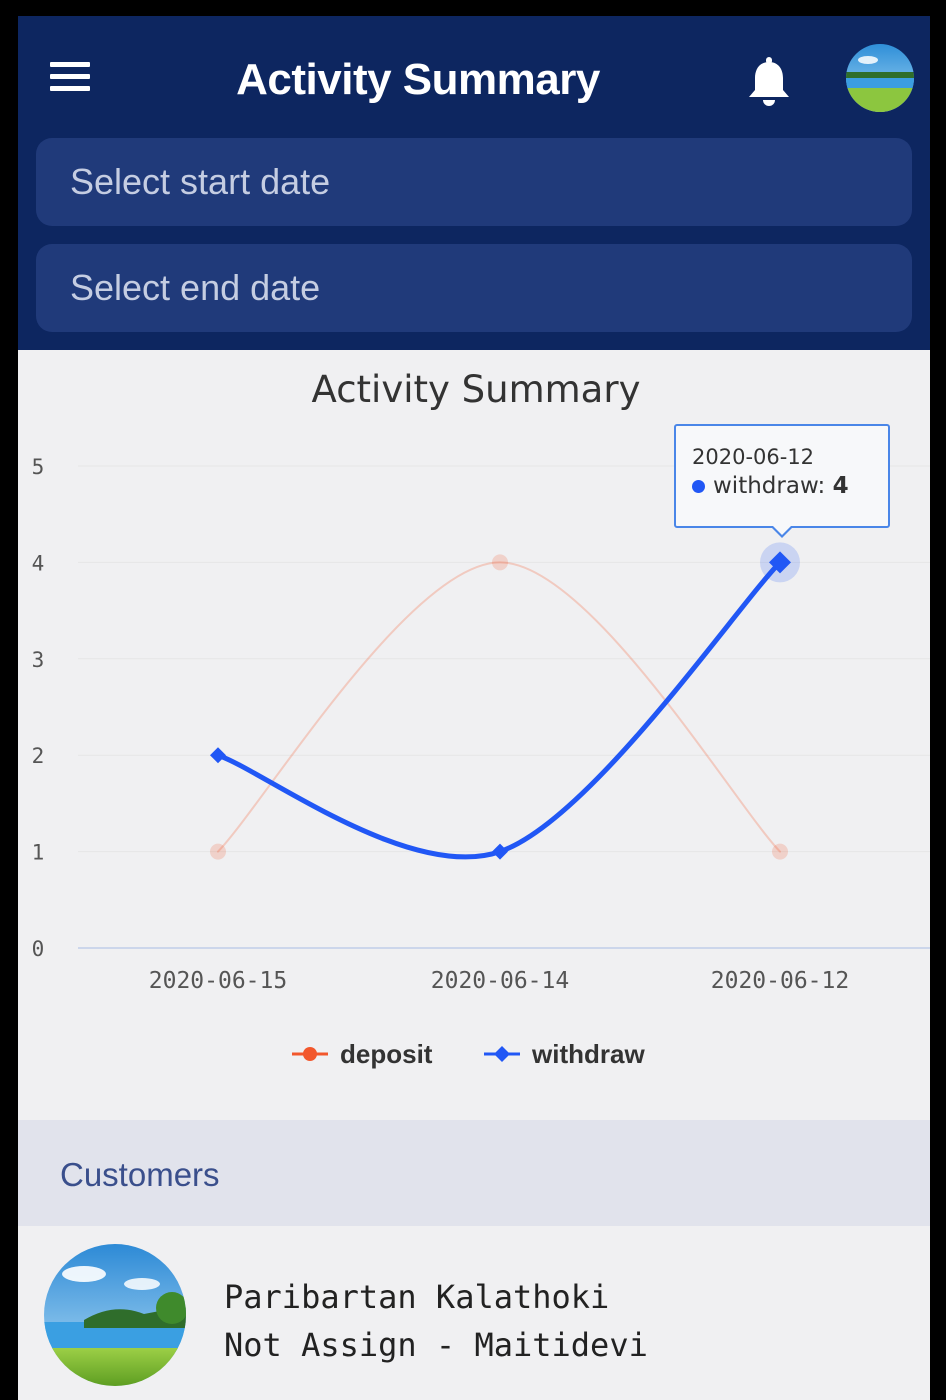 The image size is (946, 1400). Describe the element at coordinates (476, 389) in the screenshot. I see `chart-title: Activity Summary` at that location.